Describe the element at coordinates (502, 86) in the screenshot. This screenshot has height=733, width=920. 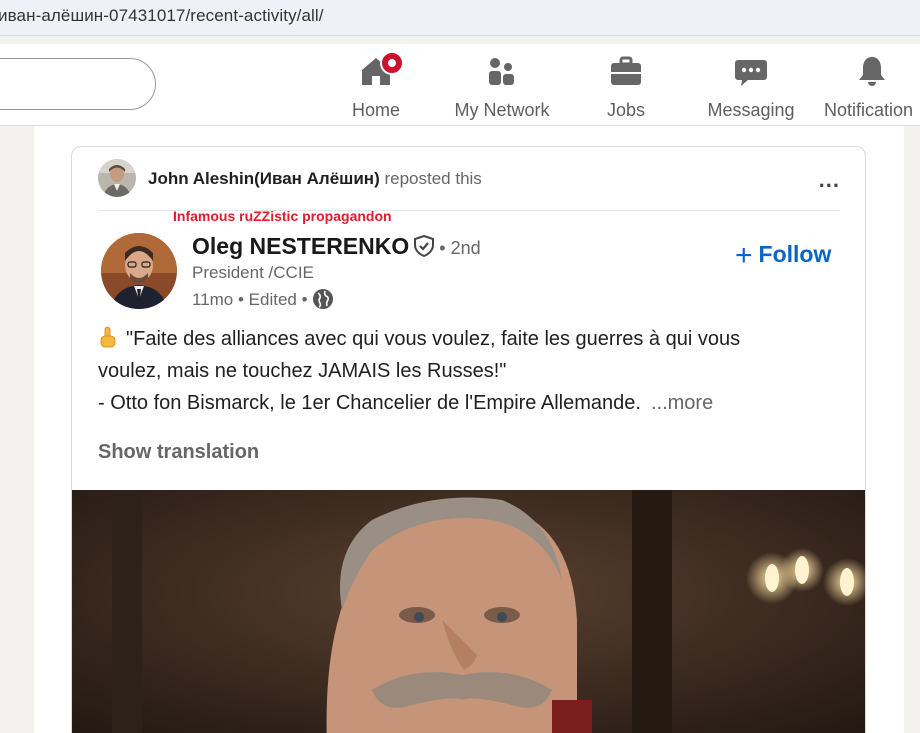
I see `nav-my-network: My Network` at that location.